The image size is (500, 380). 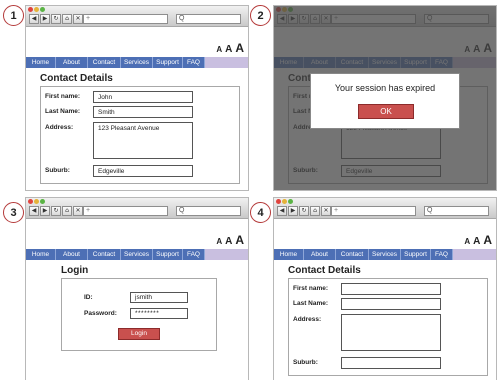 What do you see at coordinates (260, 15) in the screenshot?
I see `step-number-2: 2` at bounding box center [260, 15].